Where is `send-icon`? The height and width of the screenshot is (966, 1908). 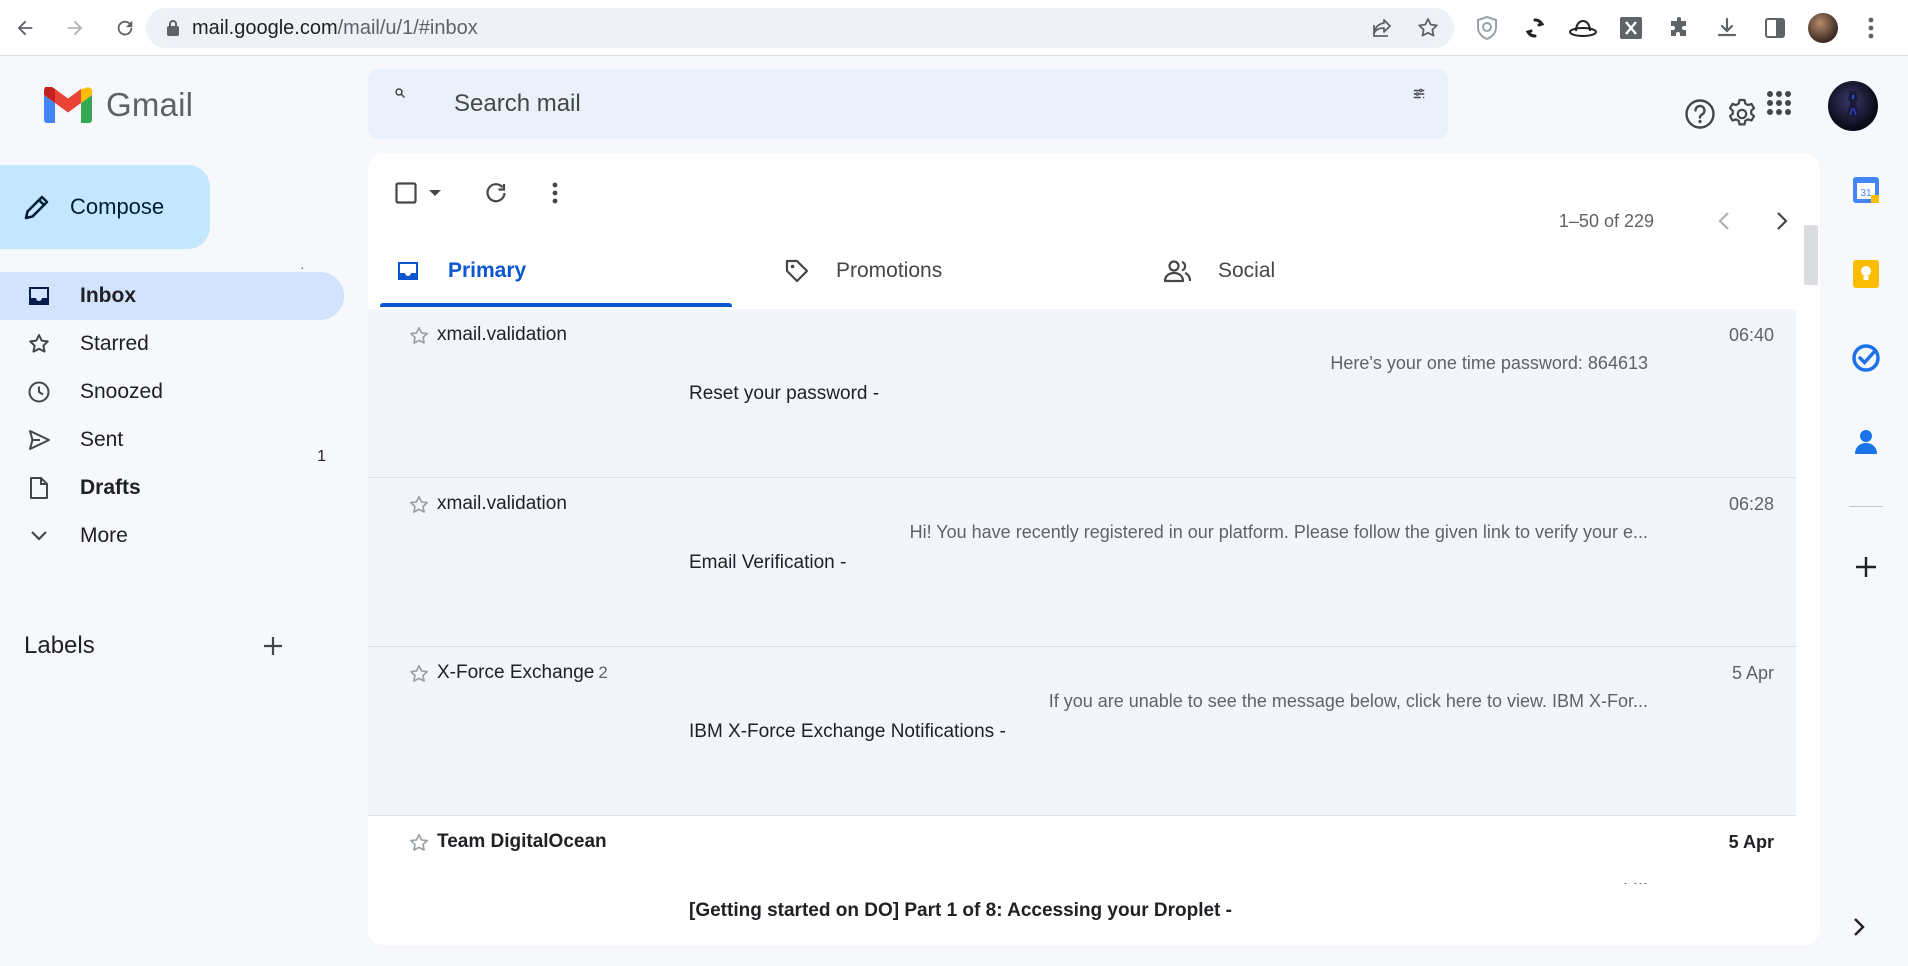
send-icon is located at coordinates (39, 440).